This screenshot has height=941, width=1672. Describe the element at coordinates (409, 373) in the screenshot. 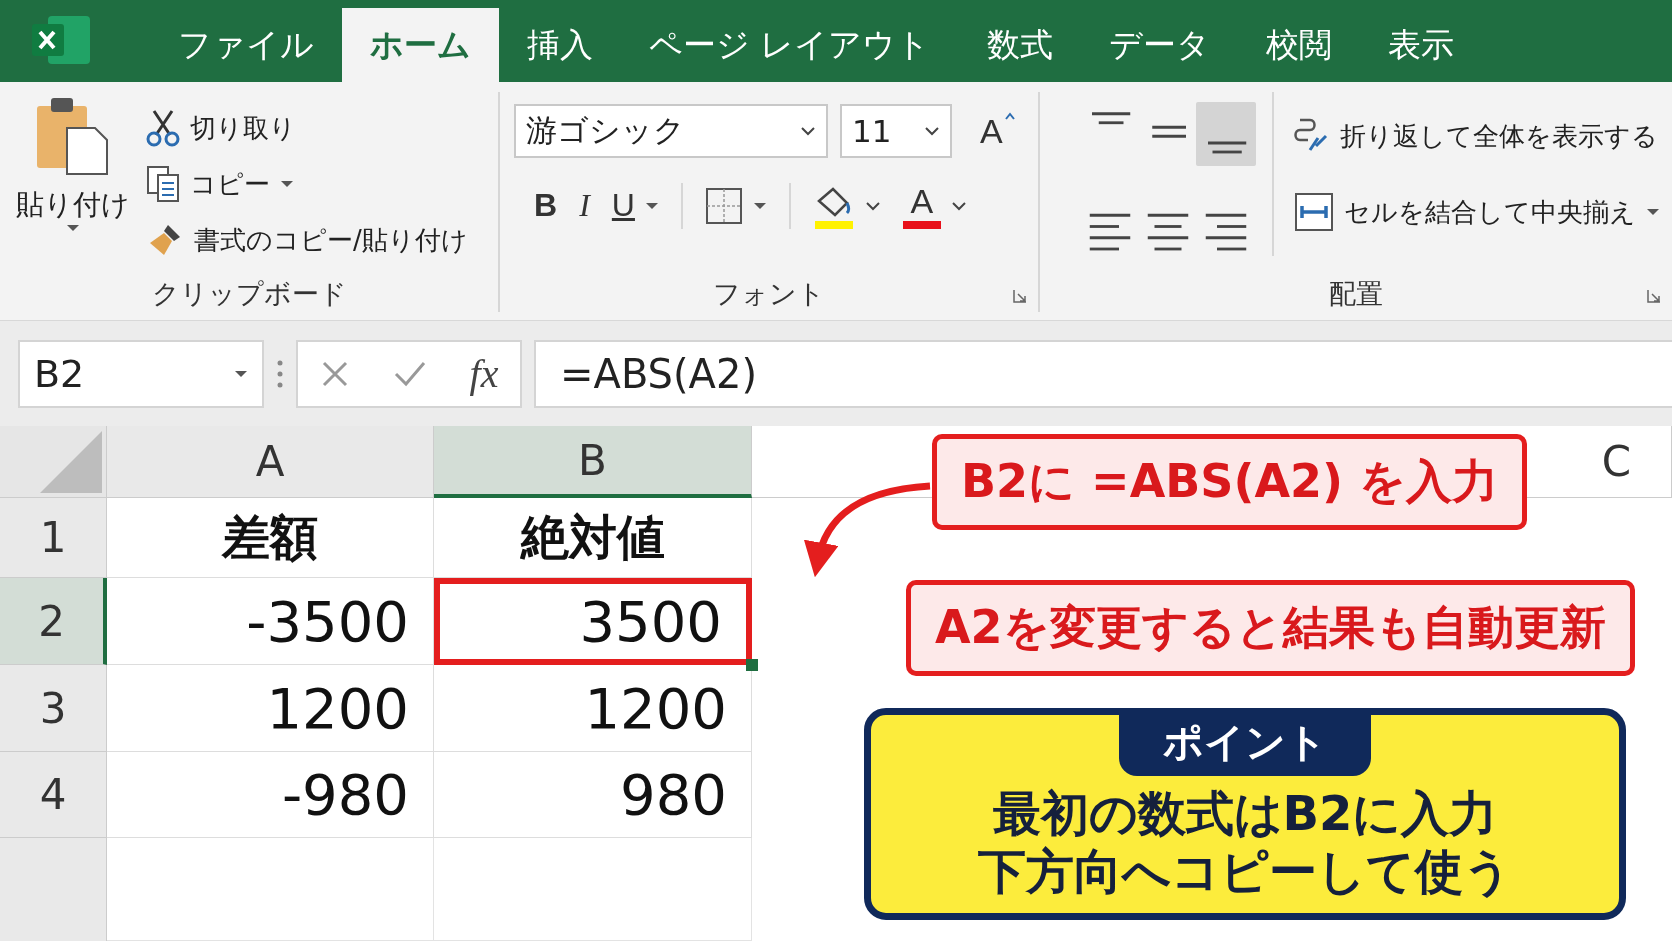

I see `checkmark-icon` at that location.